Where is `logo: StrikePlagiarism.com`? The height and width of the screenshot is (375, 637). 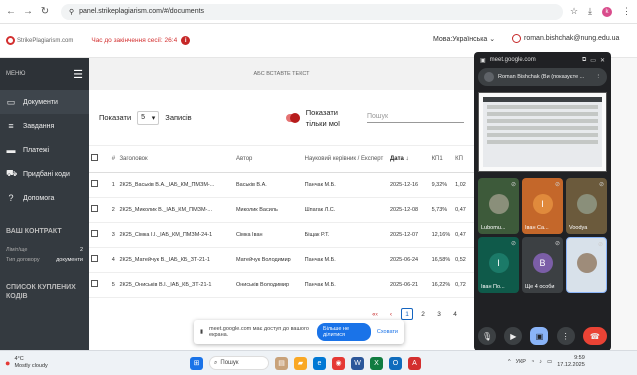
logo: StrikePlagiarism.com is located at coordinates (39, 40).